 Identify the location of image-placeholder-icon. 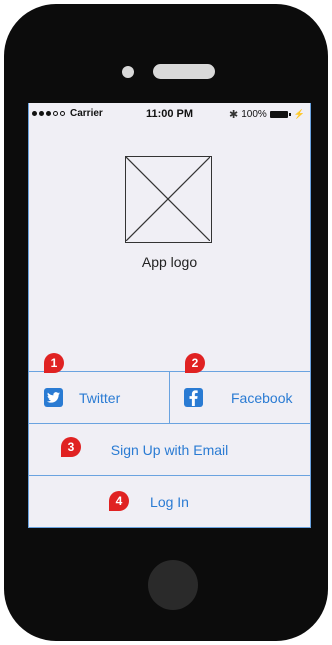
(168, 199).